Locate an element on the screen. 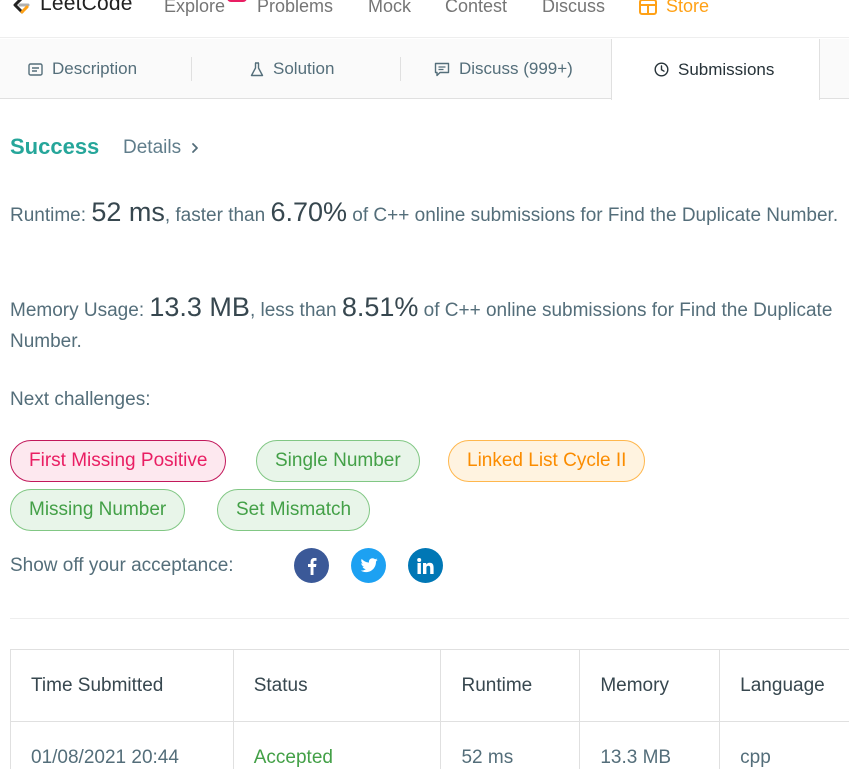  challenge-chip: Single Number is located at coordinates (338, 461).